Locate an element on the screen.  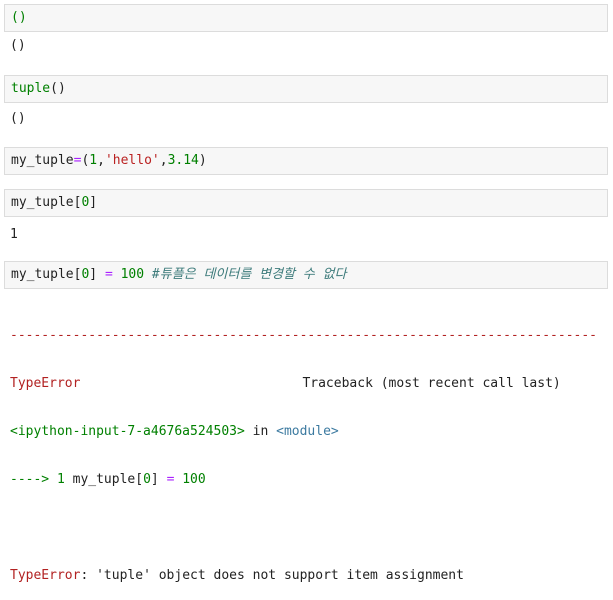
code-cell-1-output: () is located at coordinates (18, 45).